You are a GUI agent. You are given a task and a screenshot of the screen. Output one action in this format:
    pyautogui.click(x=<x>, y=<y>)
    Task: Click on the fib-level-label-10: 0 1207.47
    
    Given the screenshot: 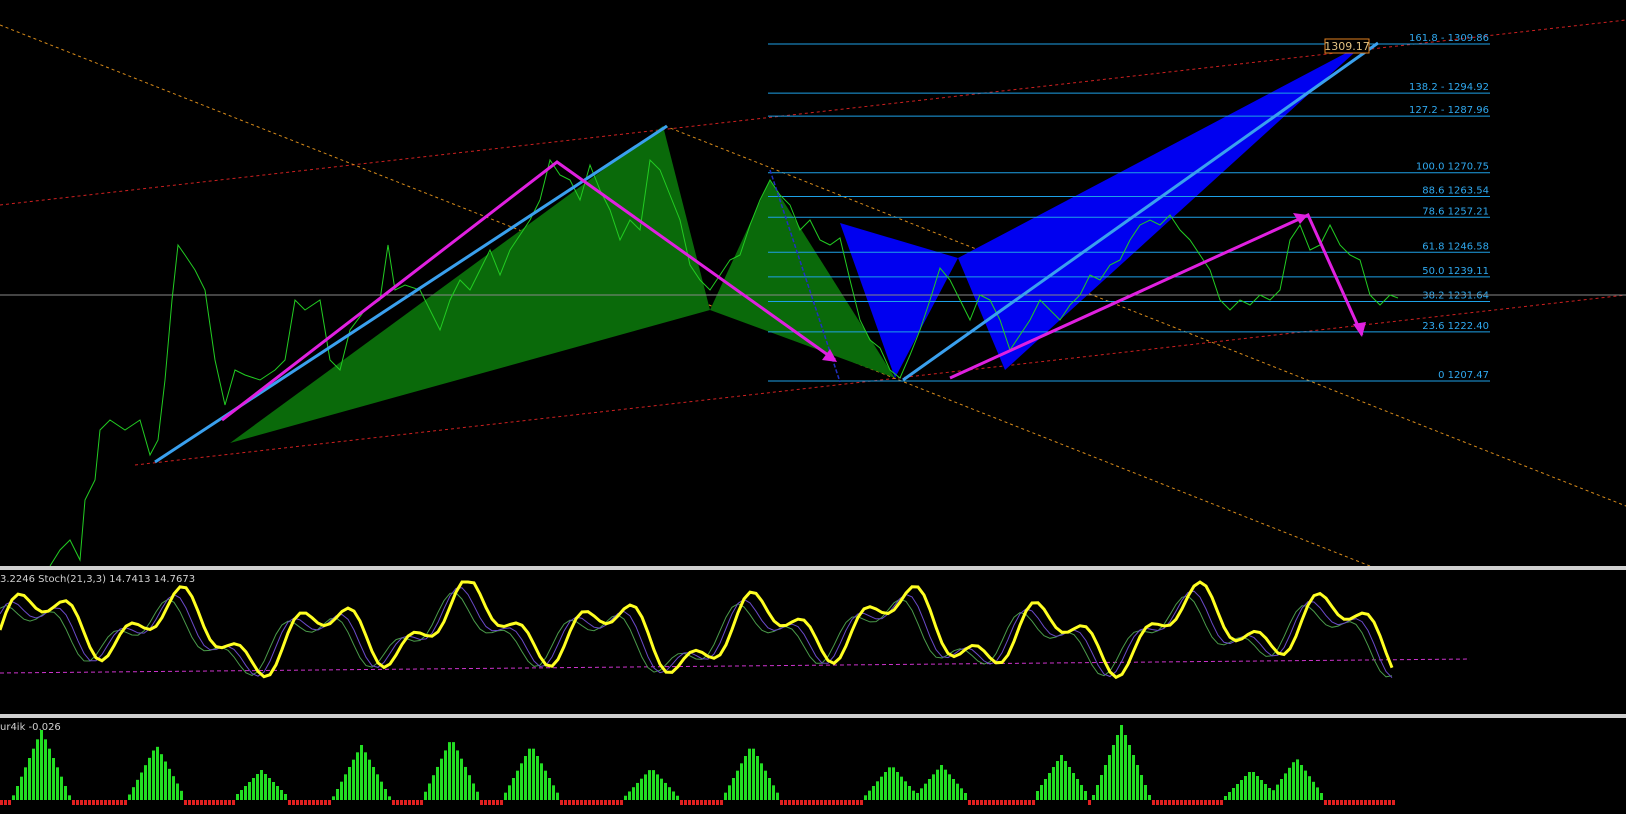 What is the action you would take?
    pyautogui.click(x=1463, y=375)
    